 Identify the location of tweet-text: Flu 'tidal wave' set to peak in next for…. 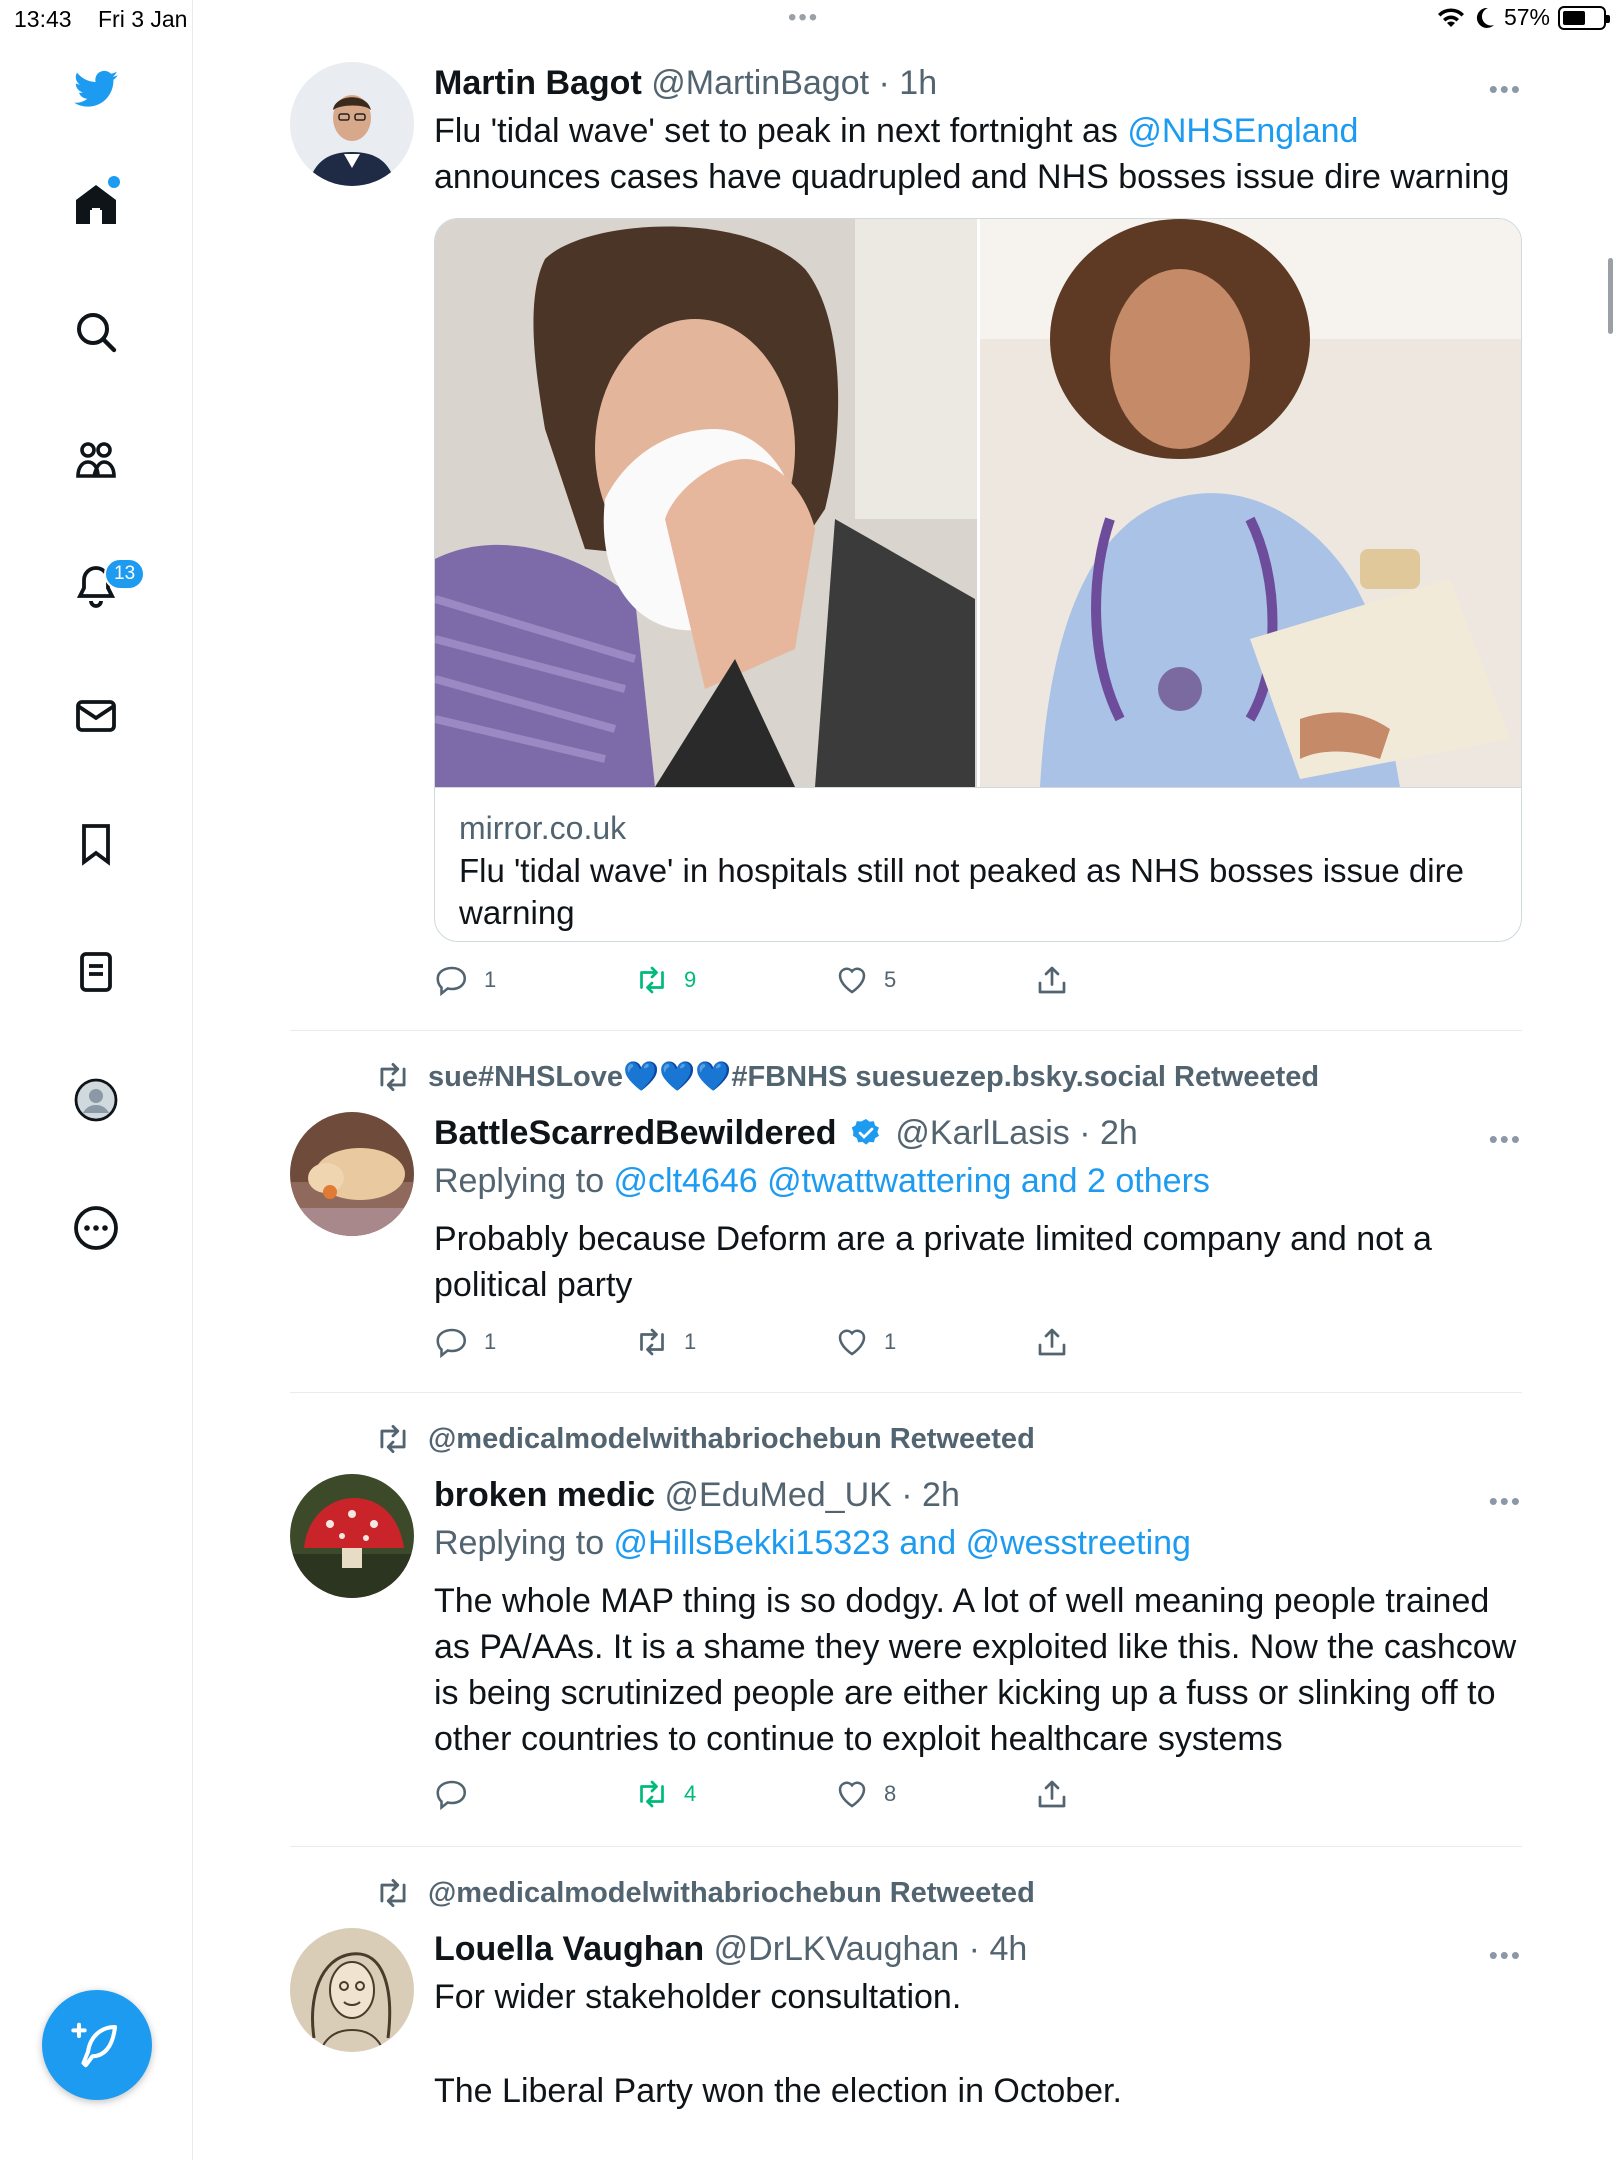
(978, 154).